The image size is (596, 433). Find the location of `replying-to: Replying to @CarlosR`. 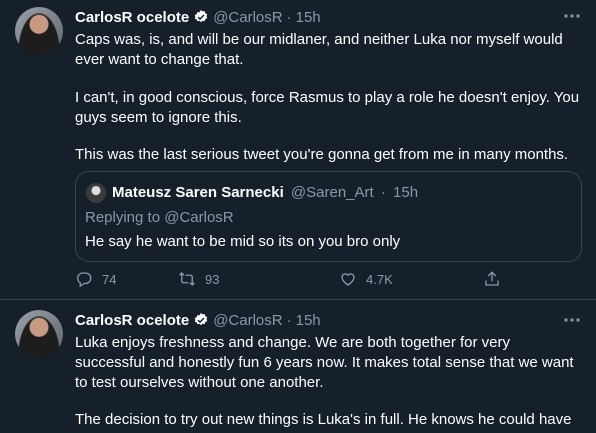

replying-to: Replying to @CarlosR is located at coordinates (159, 217).